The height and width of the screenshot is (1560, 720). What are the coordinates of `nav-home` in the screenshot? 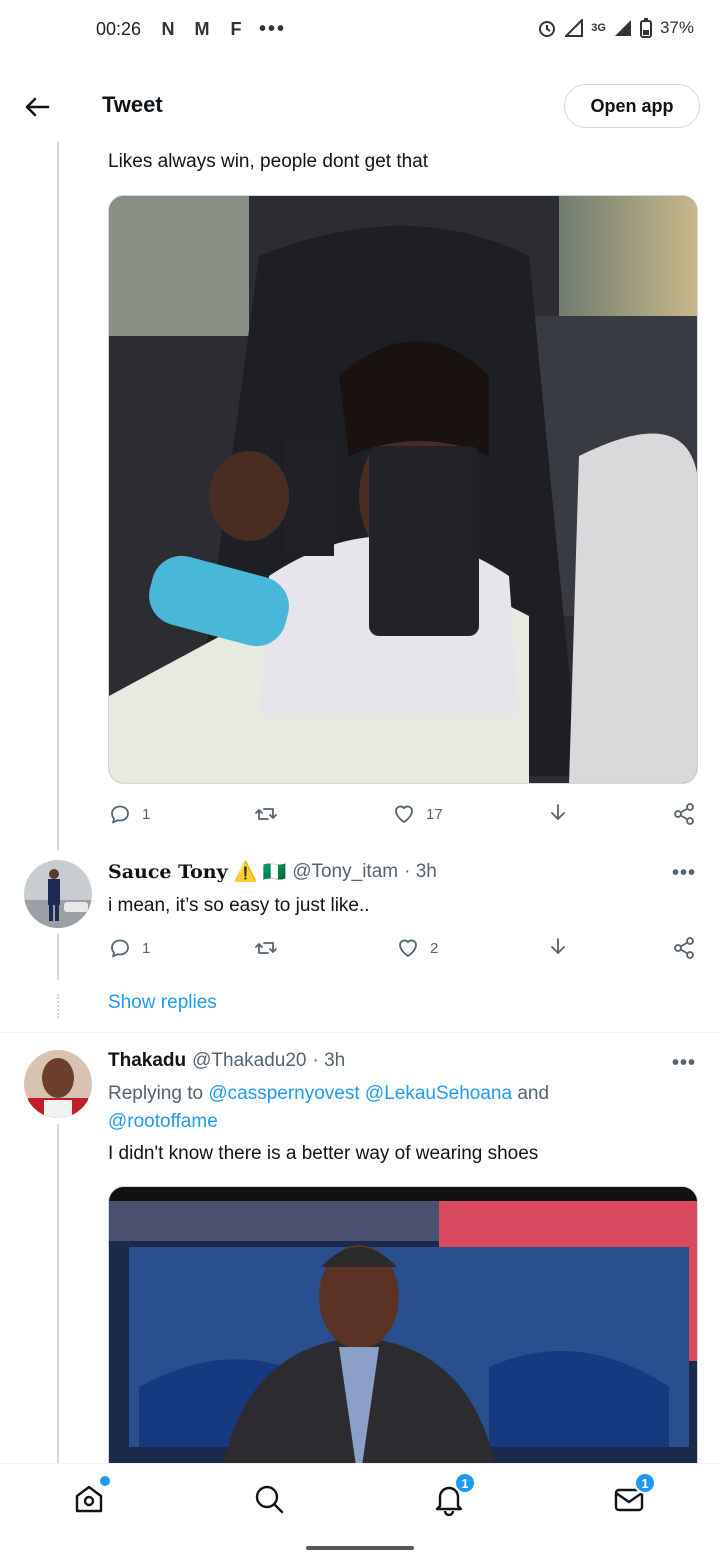 It's located at (91, 1497).